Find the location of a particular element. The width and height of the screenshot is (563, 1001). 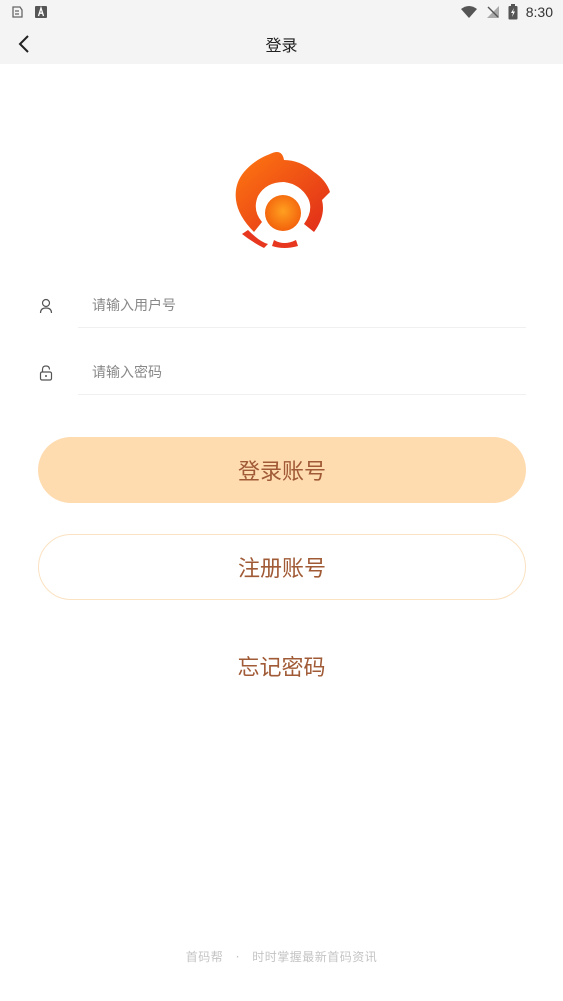

back-button is located at coordinates (24, 44).